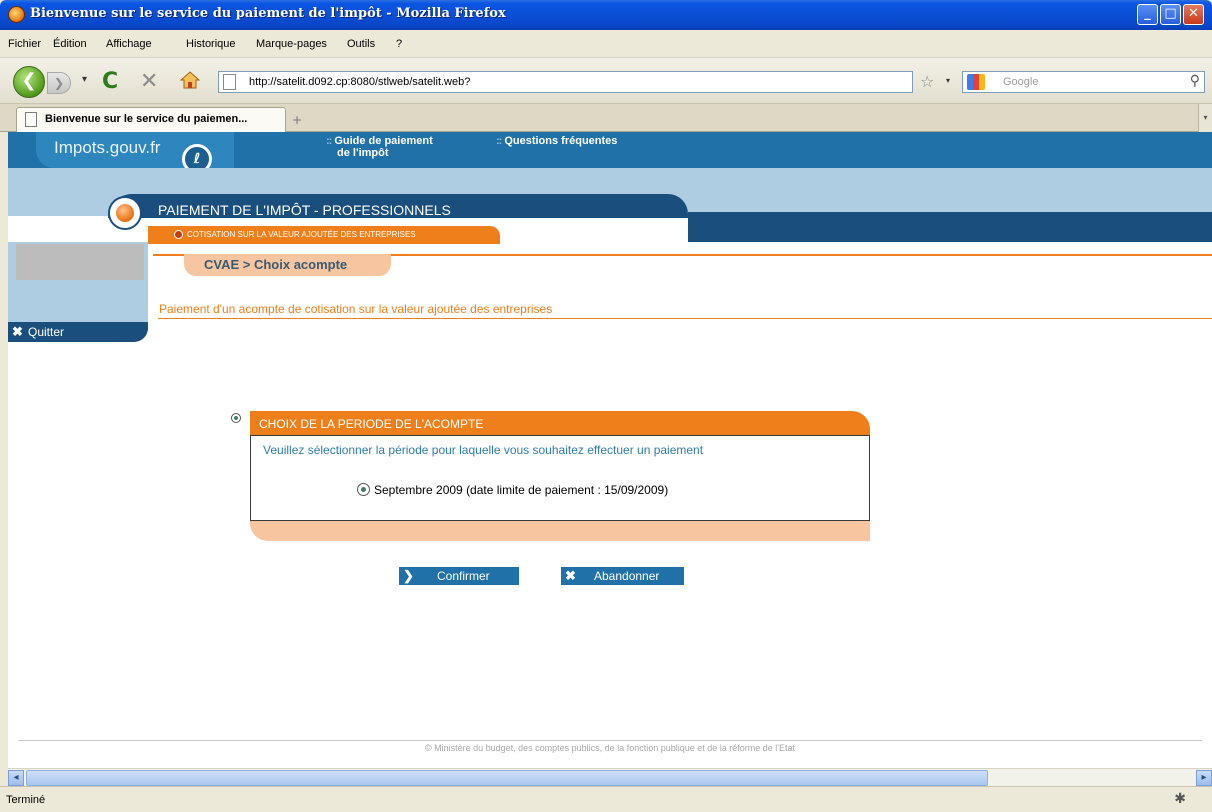 The image size is (1212, 812). I want to click on bookmark-star-icon: ☆, so click(927, 81).